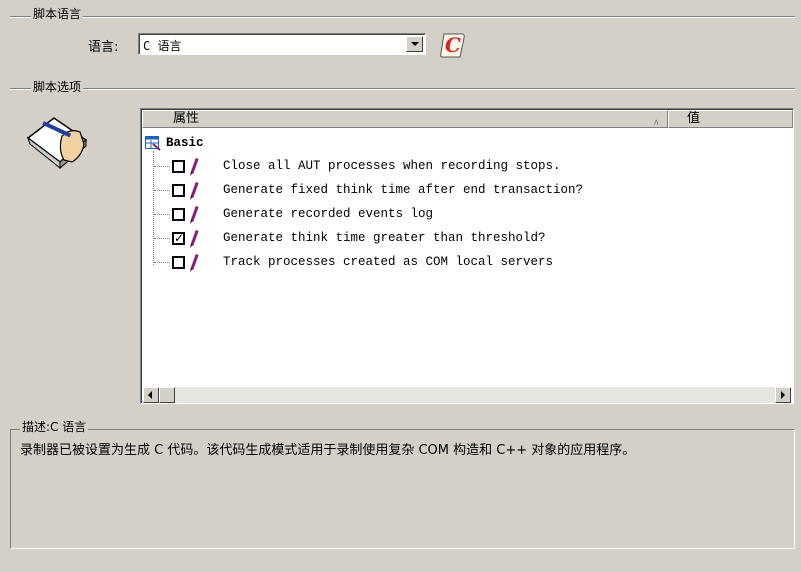  I want to click on option-row: Generate recorded events log, so click(467, 215).